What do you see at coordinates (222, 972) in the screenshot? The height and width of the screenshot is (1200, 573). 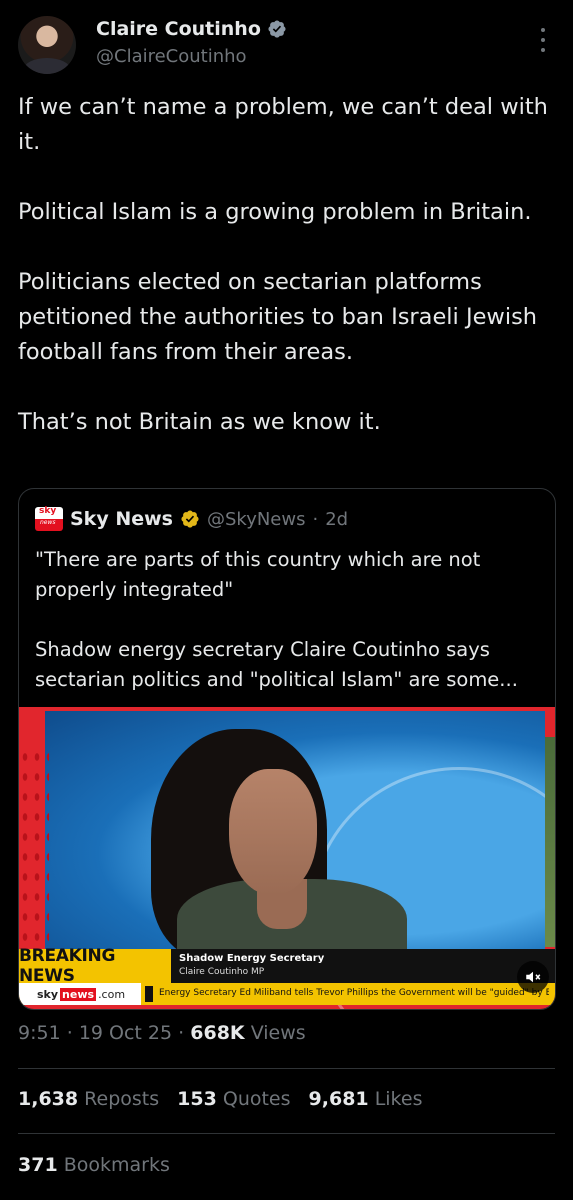 I see `lower-third-subtitle: Claire Coutinho MP` at bounding box center [222, 972].